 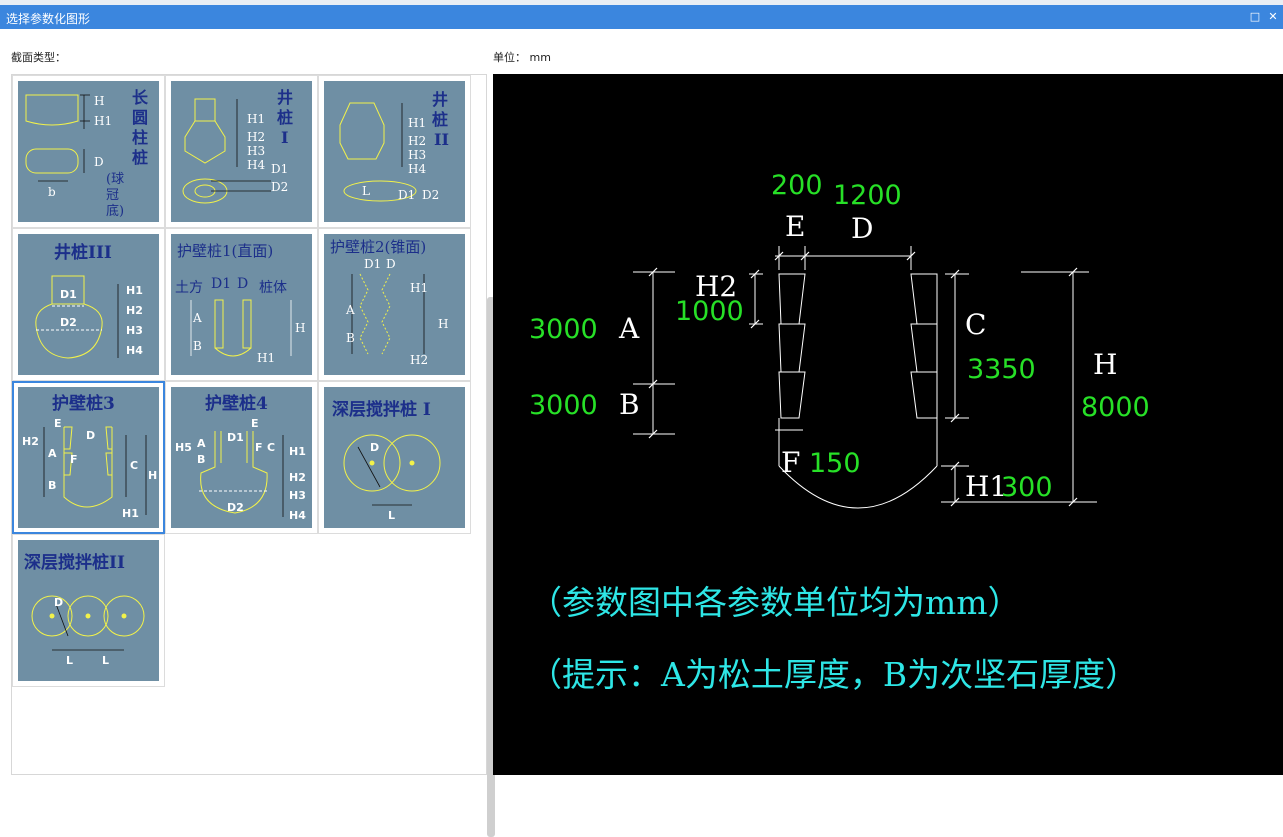 I want to click on shape-title: 深层搅拌桩II, so click(x=74, y=562).